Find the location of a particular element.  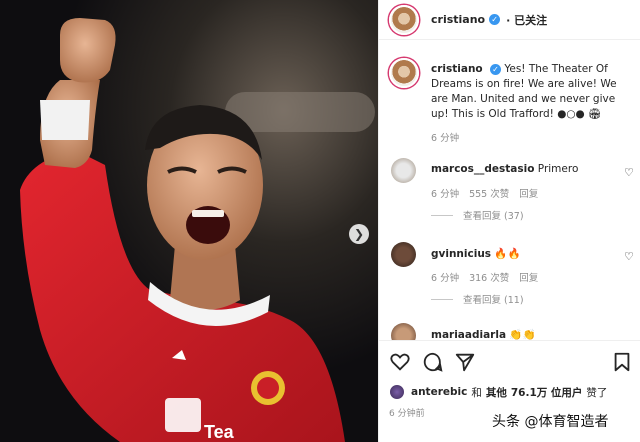

comment-meta: 6 分钟 316 次赞 回复 is located at coordinates (489, 277).